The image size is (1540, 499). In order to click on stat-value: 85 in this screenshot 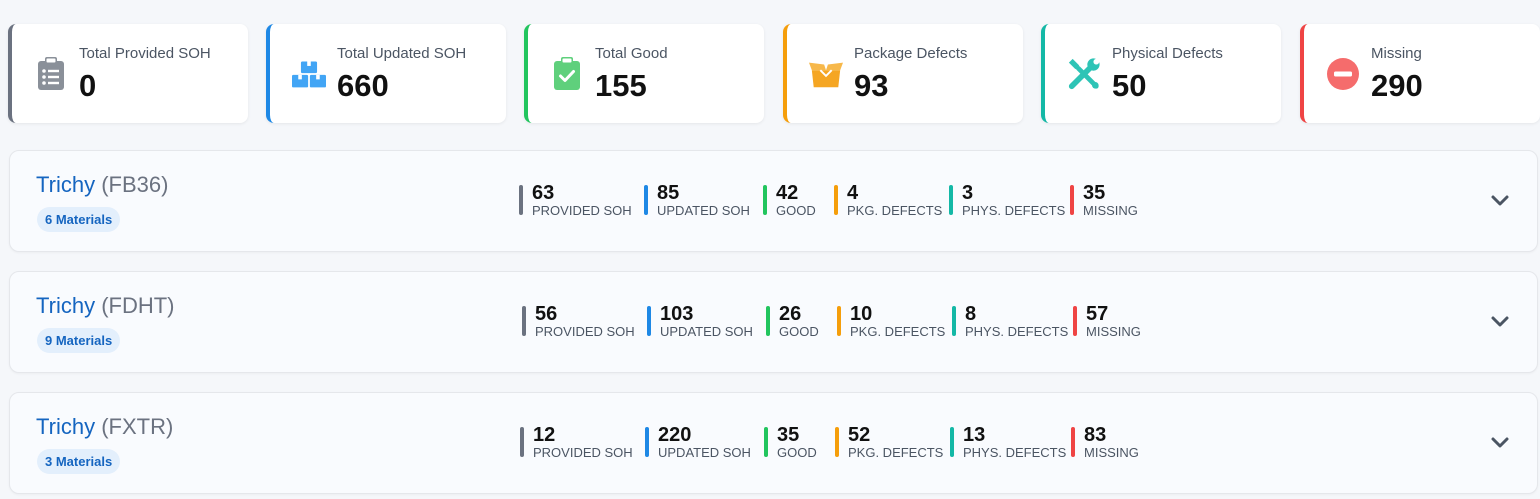, I will do `click(668, 193)`.